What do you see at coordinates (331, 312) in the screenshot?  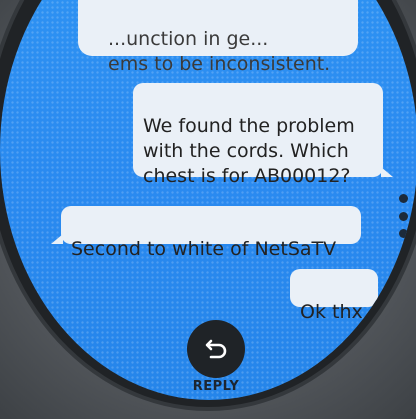 I see `message-text: Ok thx` at bounding box center [331, 312].